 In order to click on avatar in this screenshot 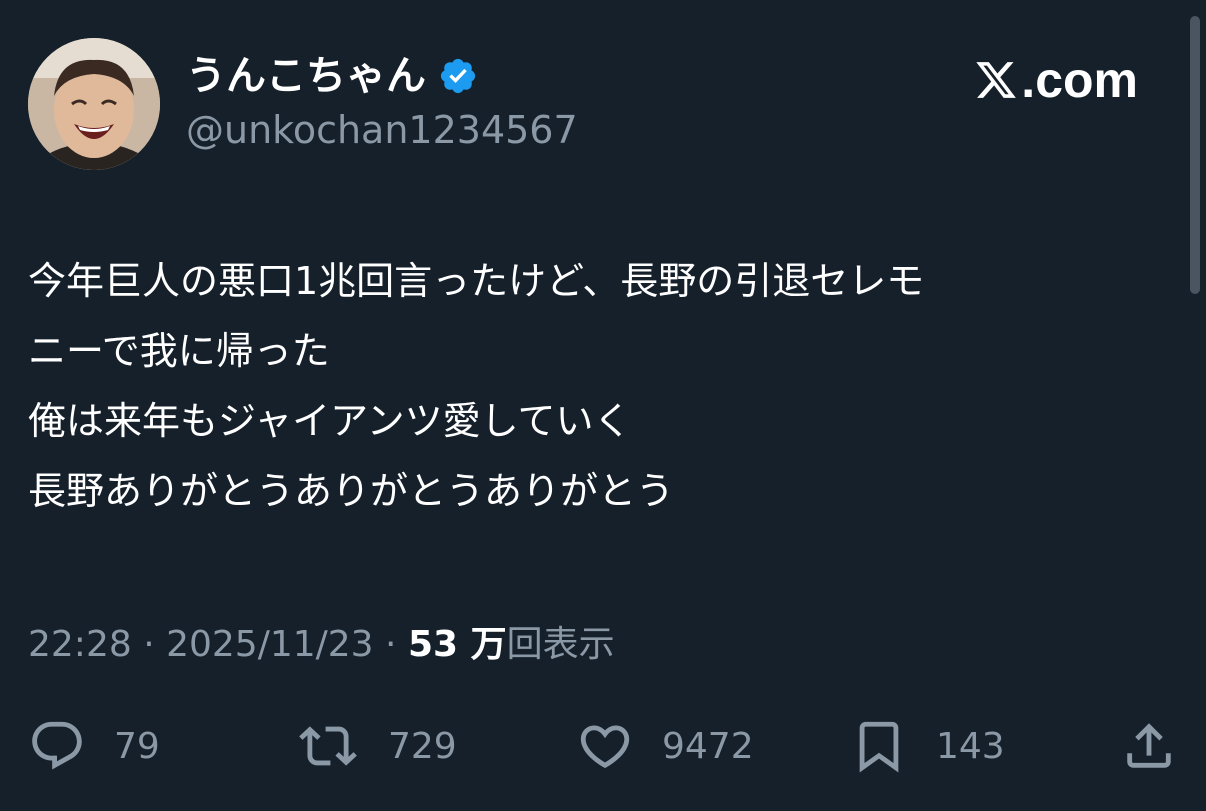, I will do `click(94, 104)`.